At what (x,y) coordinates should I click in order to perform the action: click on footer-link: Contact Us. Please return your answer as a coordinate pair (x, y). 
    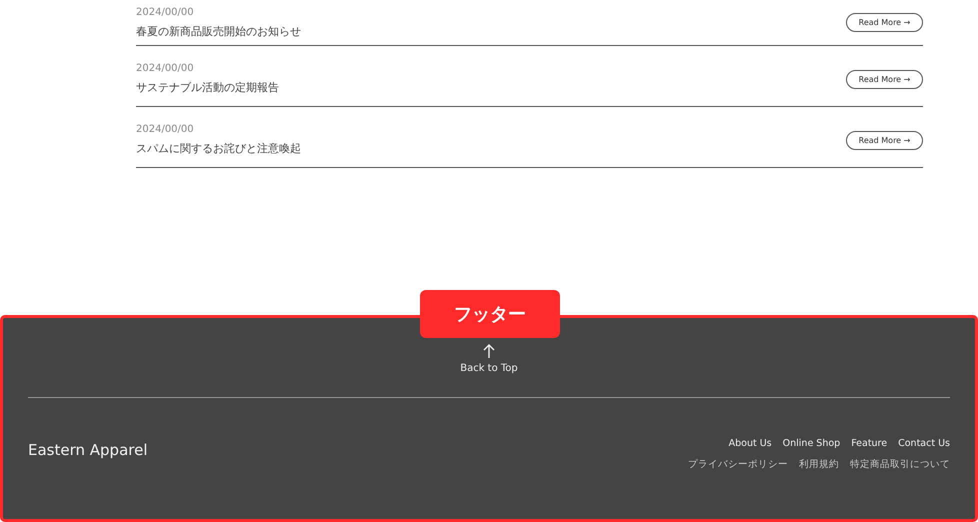
    Looking at the image, I should click on (924, 443).